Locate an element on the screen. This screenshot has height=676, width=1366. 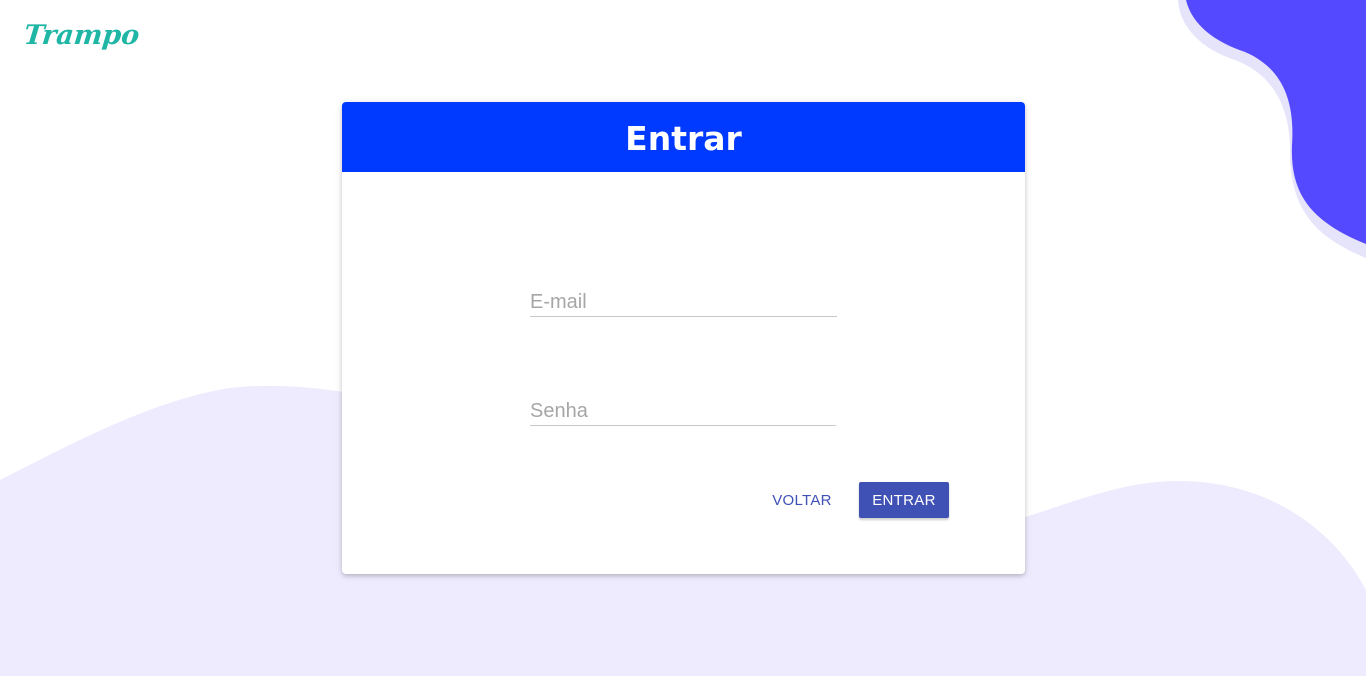
login-submit-button: ENTRAR is located at coordinates (904, 500).